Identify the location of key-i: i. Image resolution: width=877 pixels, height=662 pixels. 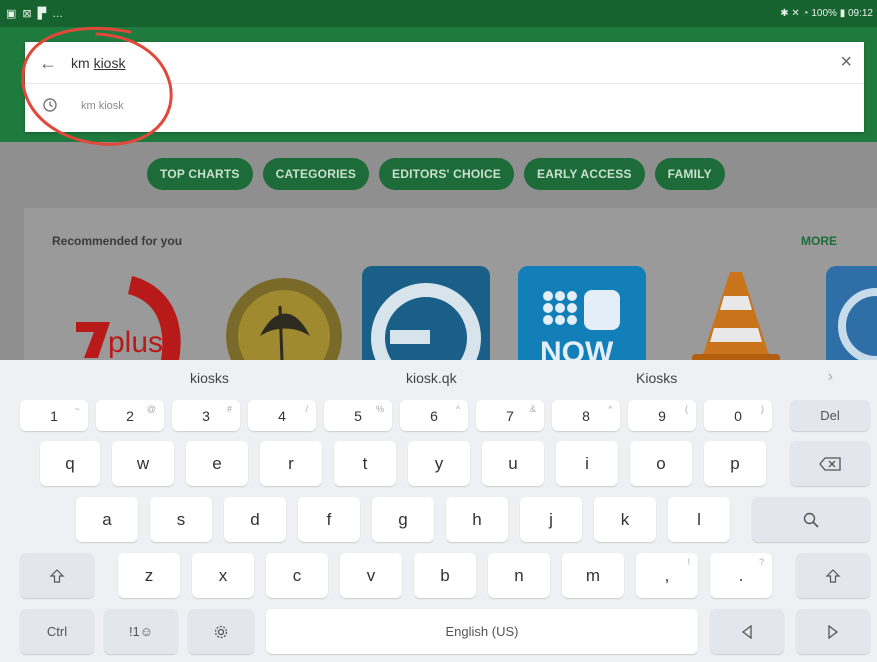
(587, 463).